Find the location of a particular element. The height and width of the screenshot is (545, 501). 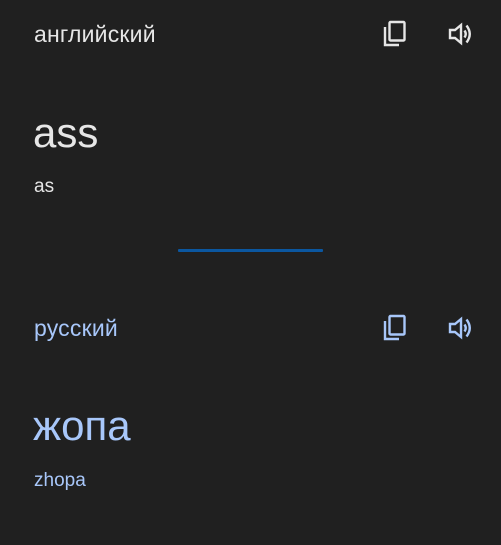

source-copy-button is located at coordinates (395, 34).